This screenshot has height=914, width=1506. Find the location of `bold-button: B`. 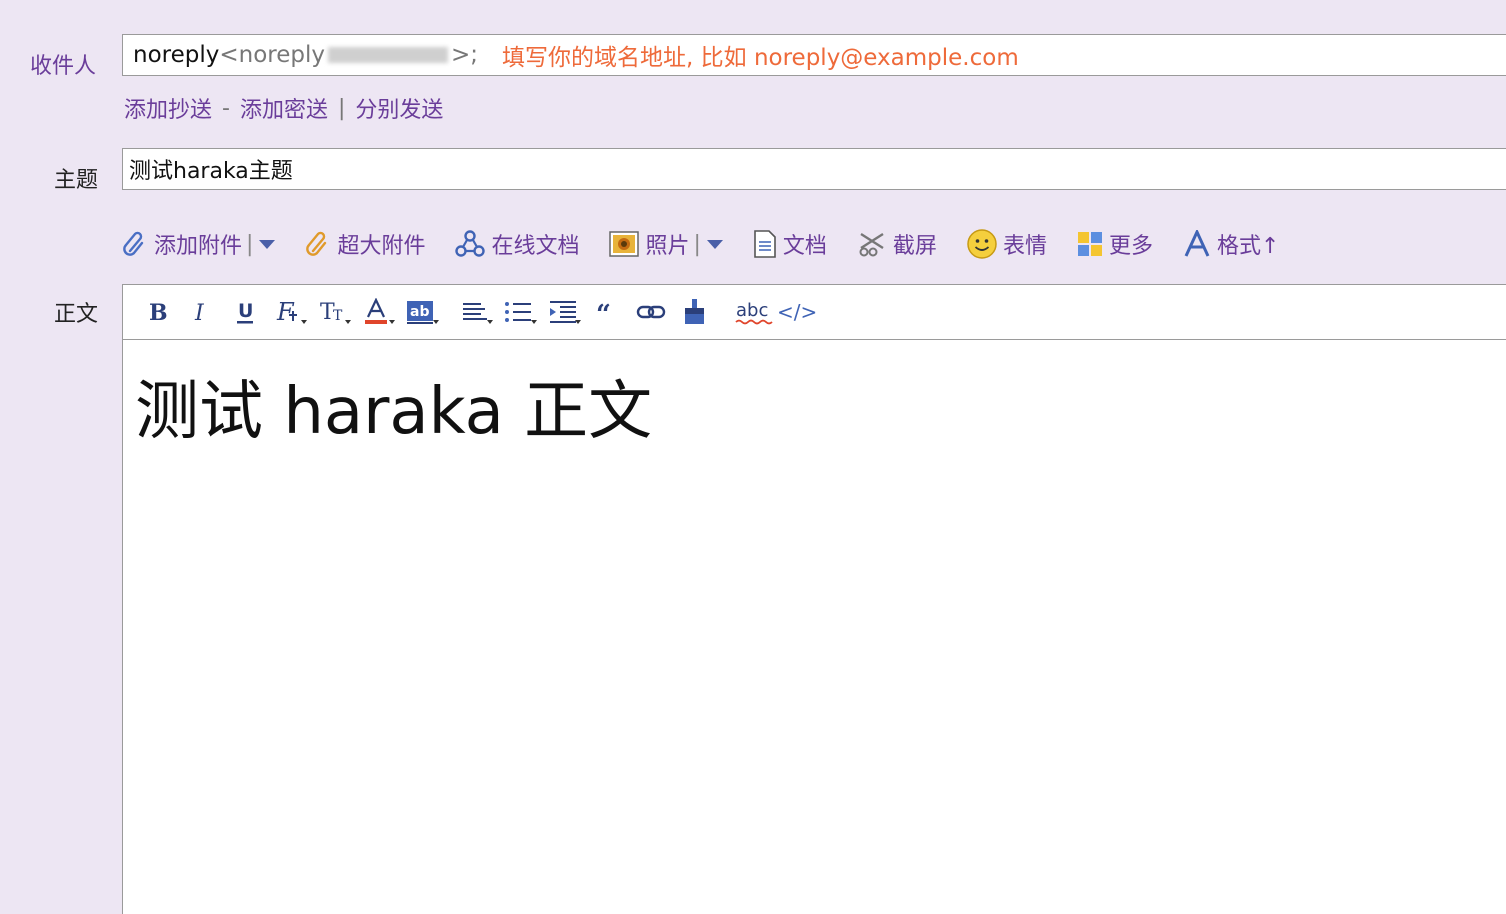

bold-button: B is located at coordinates (157, 312).